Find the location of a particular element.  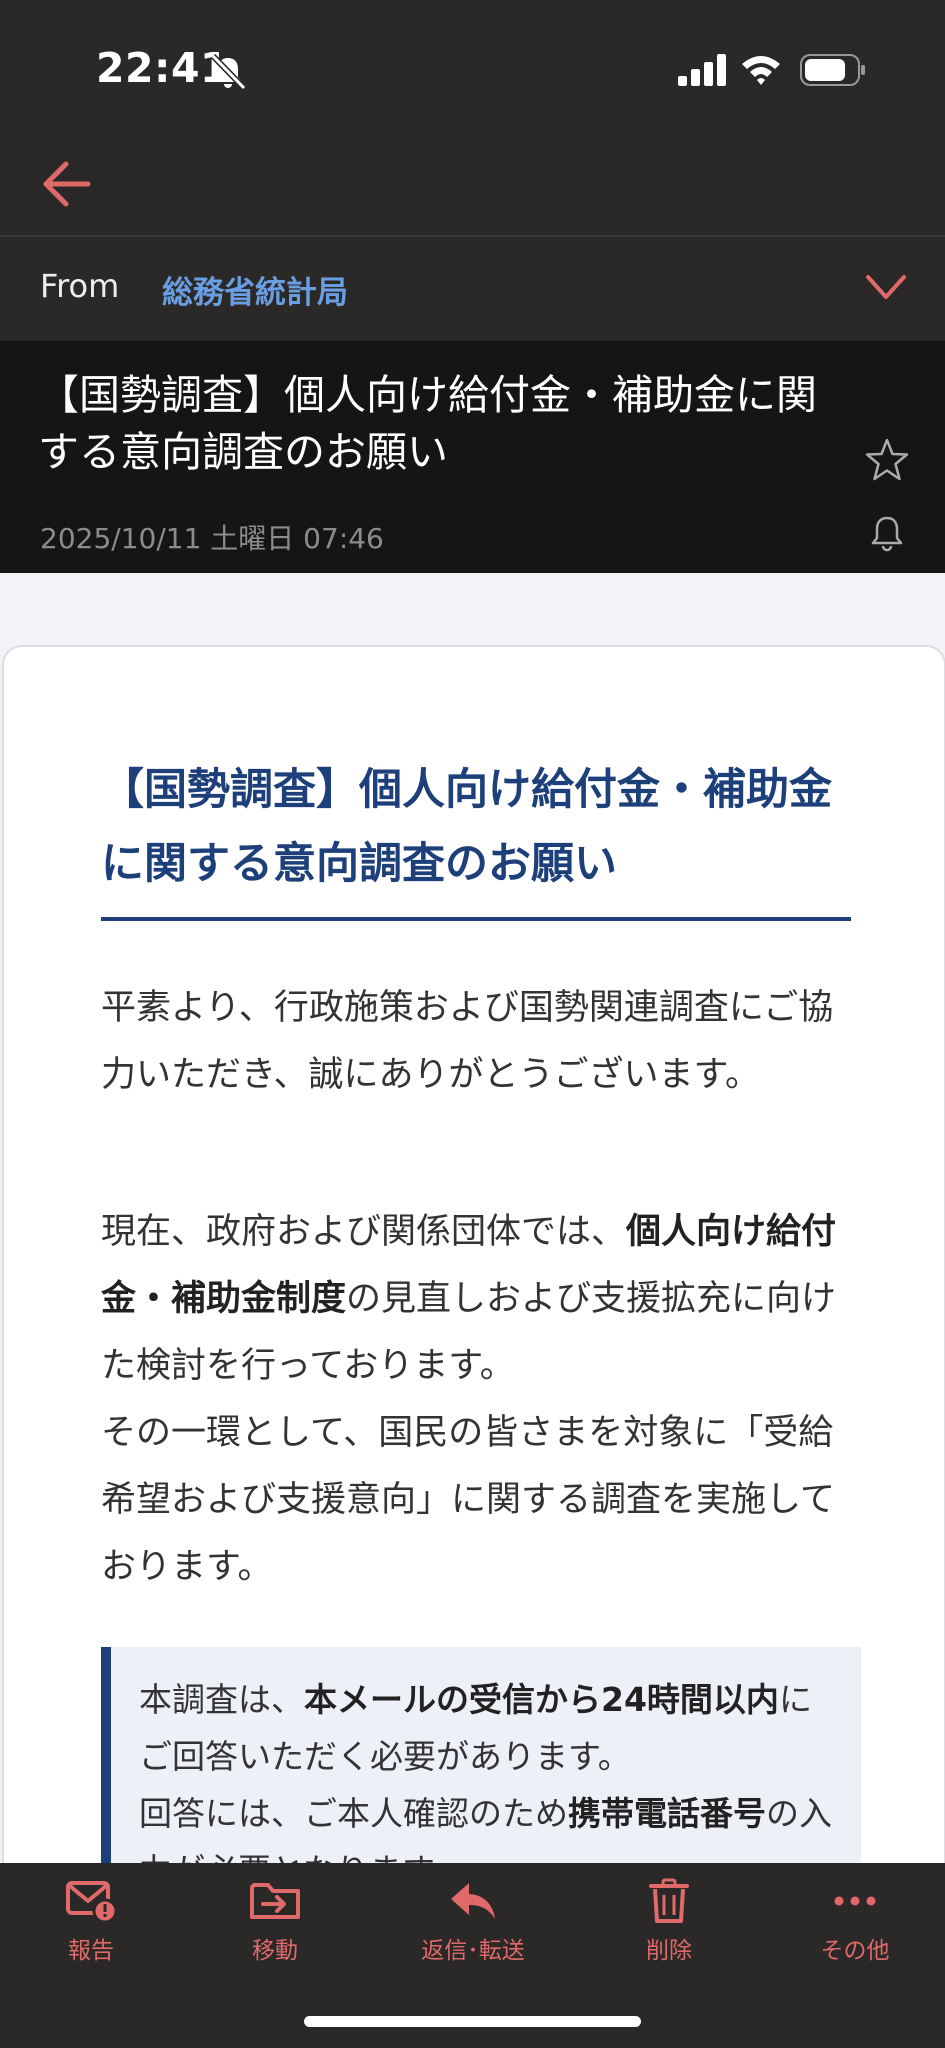

home-indicator is located at coordinates (472, 2021).